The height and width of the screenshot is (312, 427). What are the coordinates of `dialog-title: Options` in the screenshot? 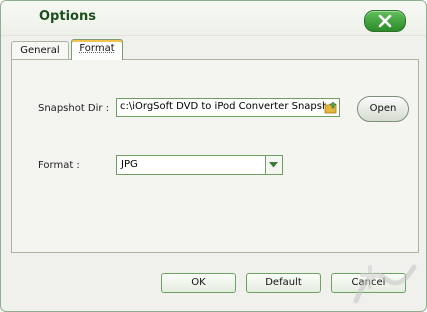 It's located at (67, 16).